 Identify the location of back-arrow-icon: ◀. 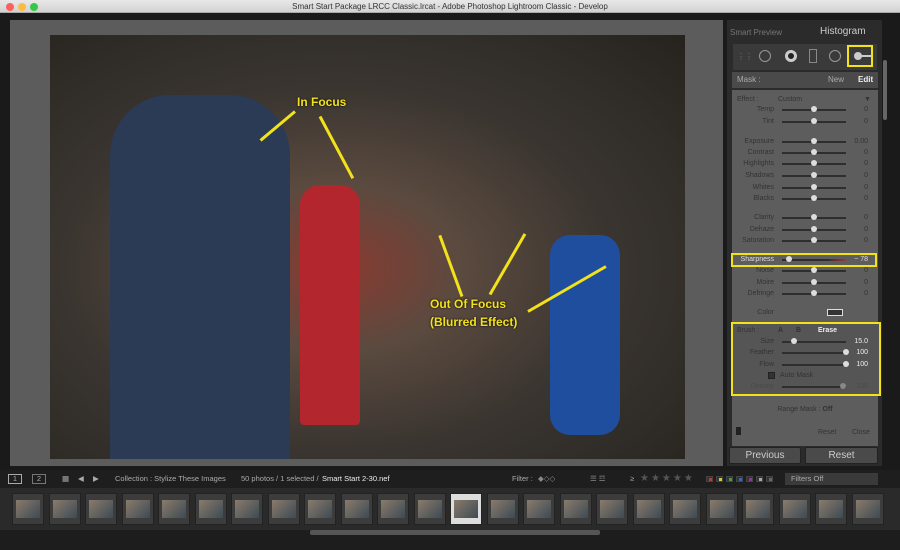
(81, 479).